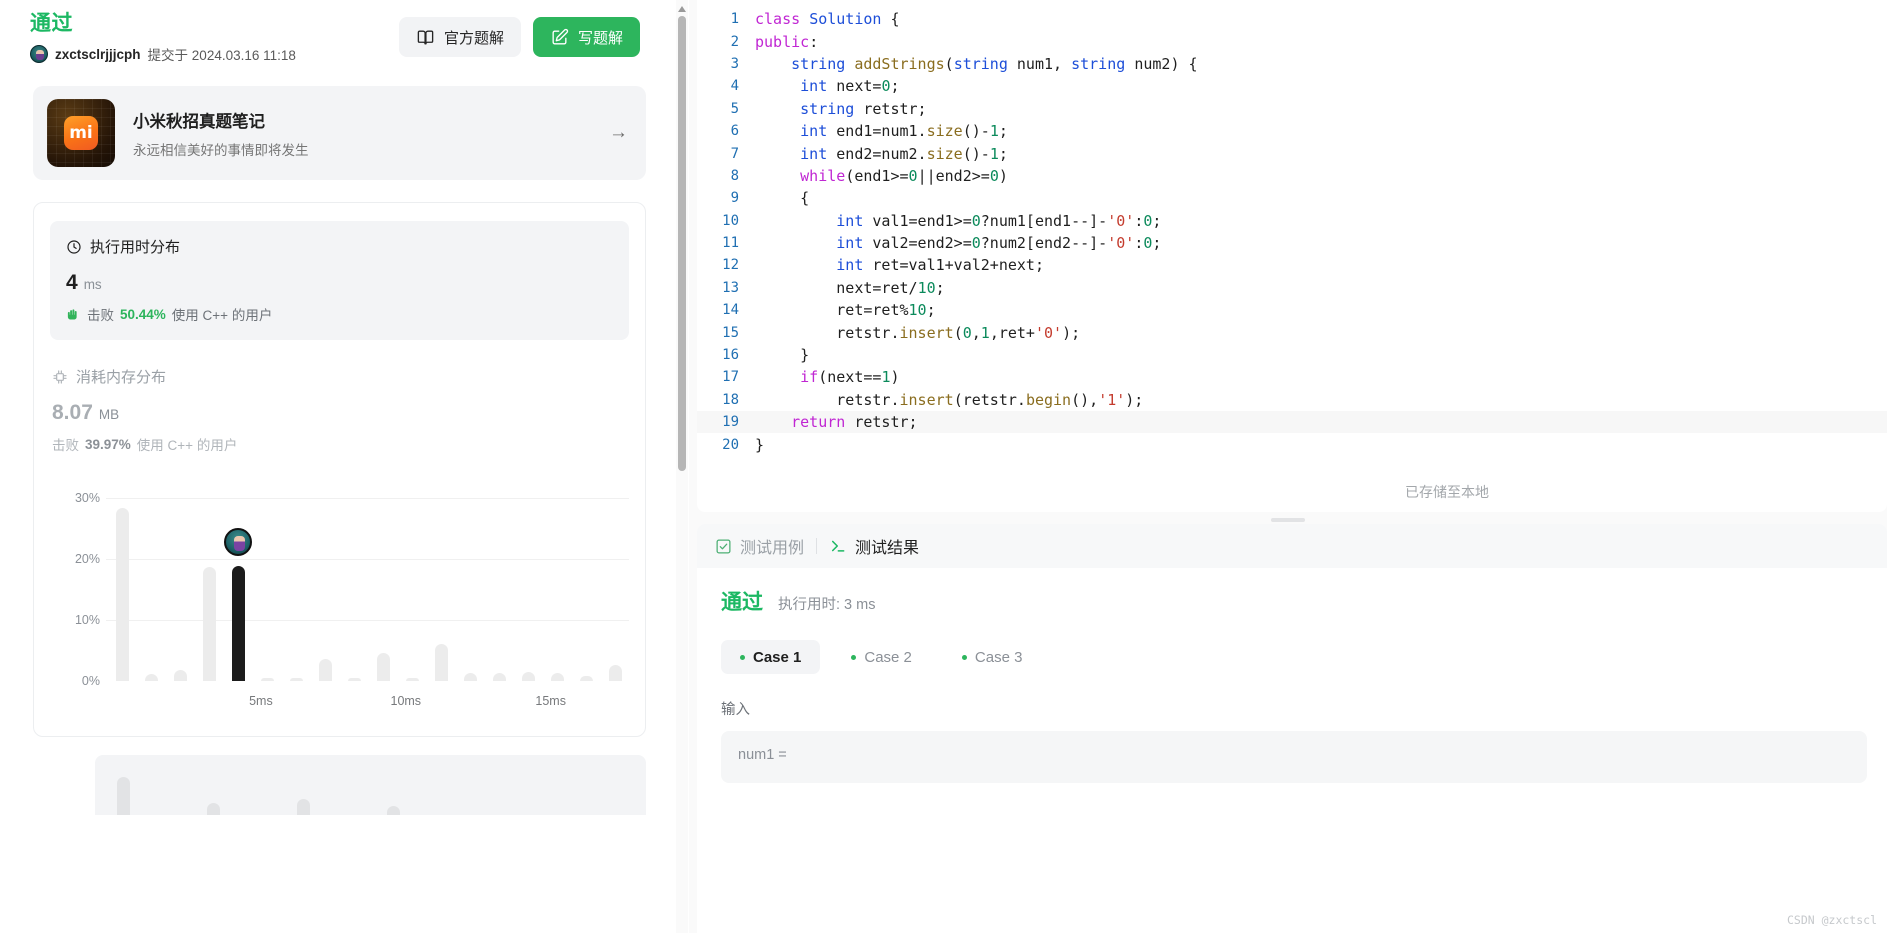  I want to click on line-number: 10, so click(730, 220).